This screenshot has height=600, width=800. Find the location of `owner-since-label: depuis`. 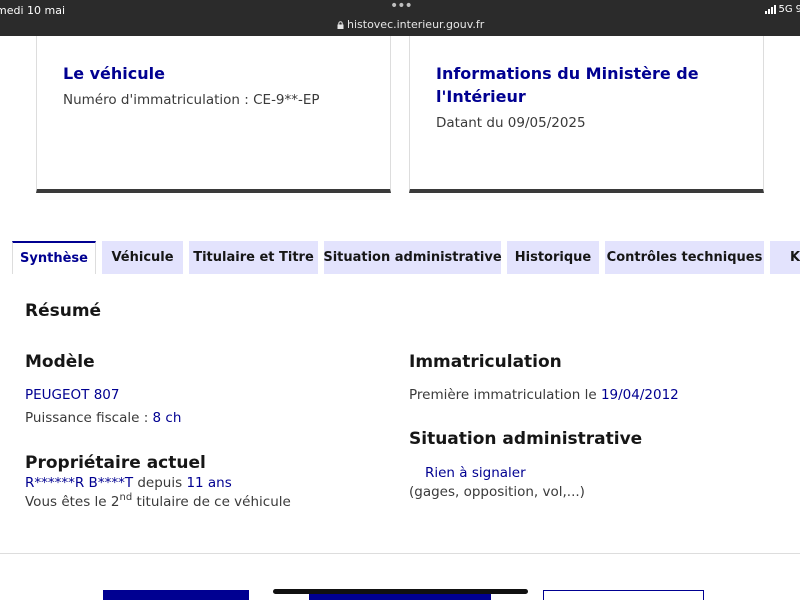

owner-since-label: depuis is located at coordinates (160, 483).